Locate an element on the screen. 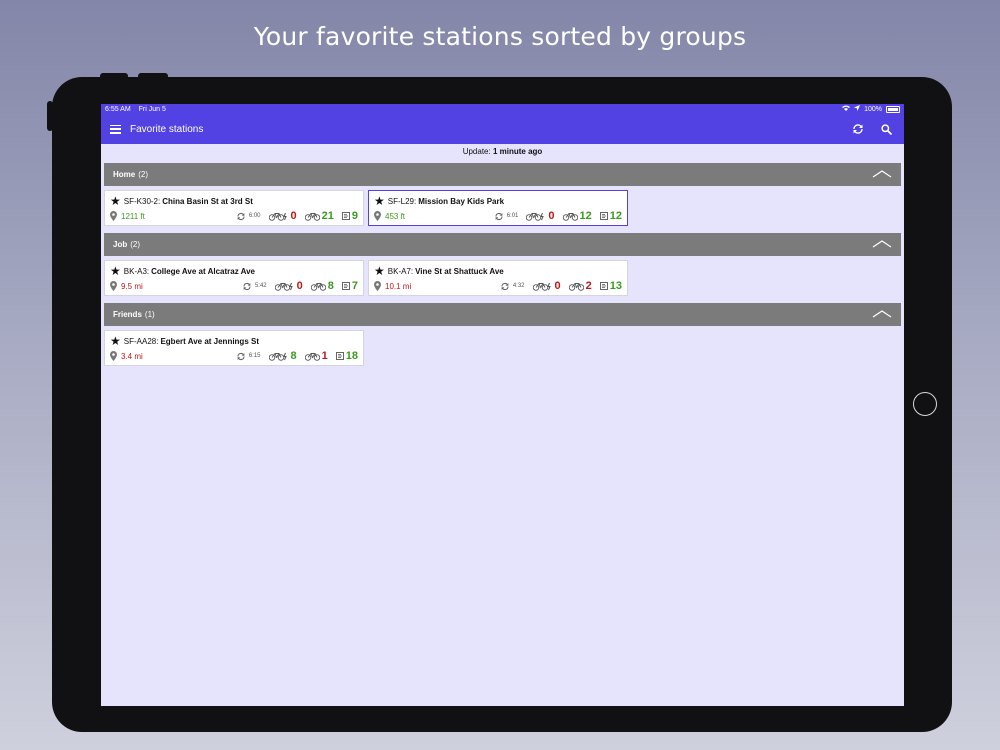  power-button is located at coordinates (50, 116).